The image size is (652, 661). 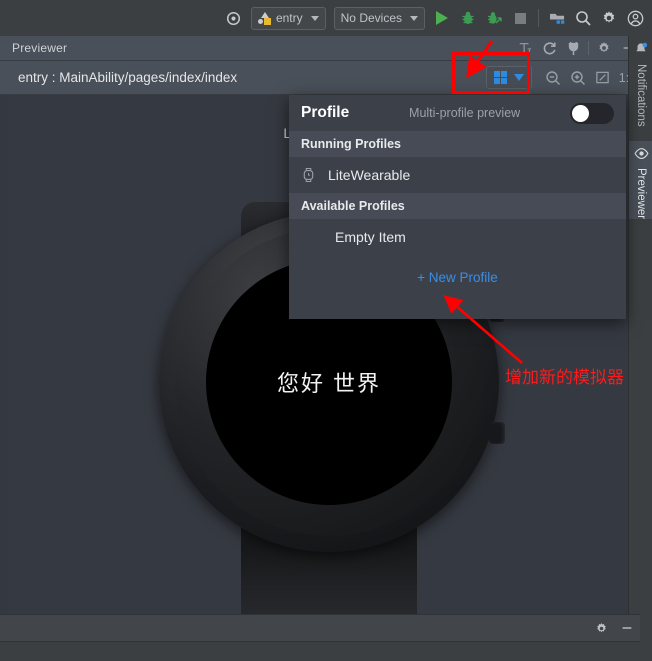 I want to click on profile-item-label: LiteWearable, so click(x=369, y=175).